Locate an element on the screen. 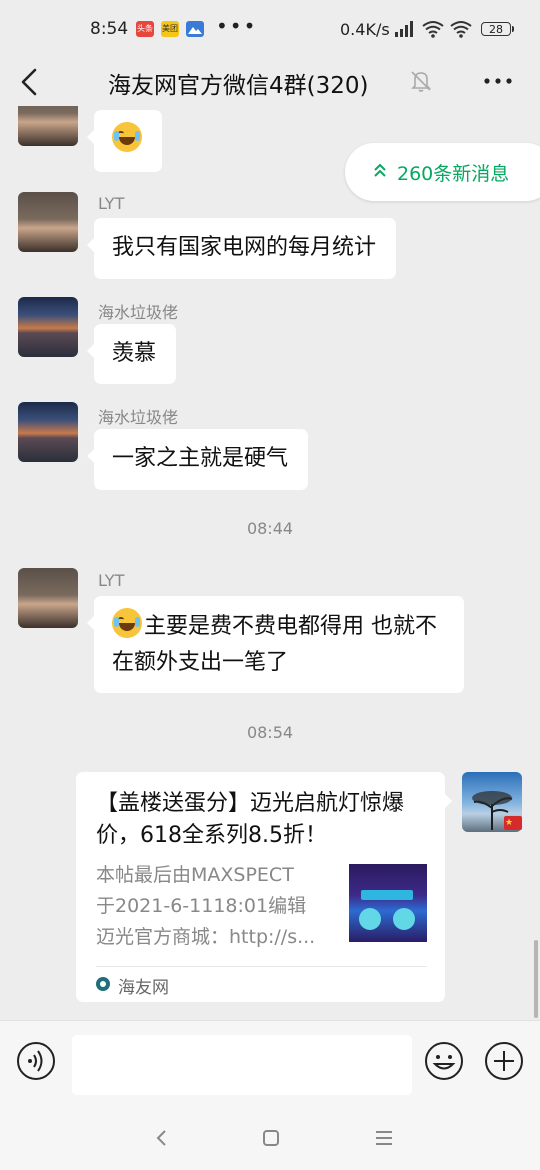 The height and width of the screenshot is (1170, 540). input-bar is located at coordinates (270, 1063).